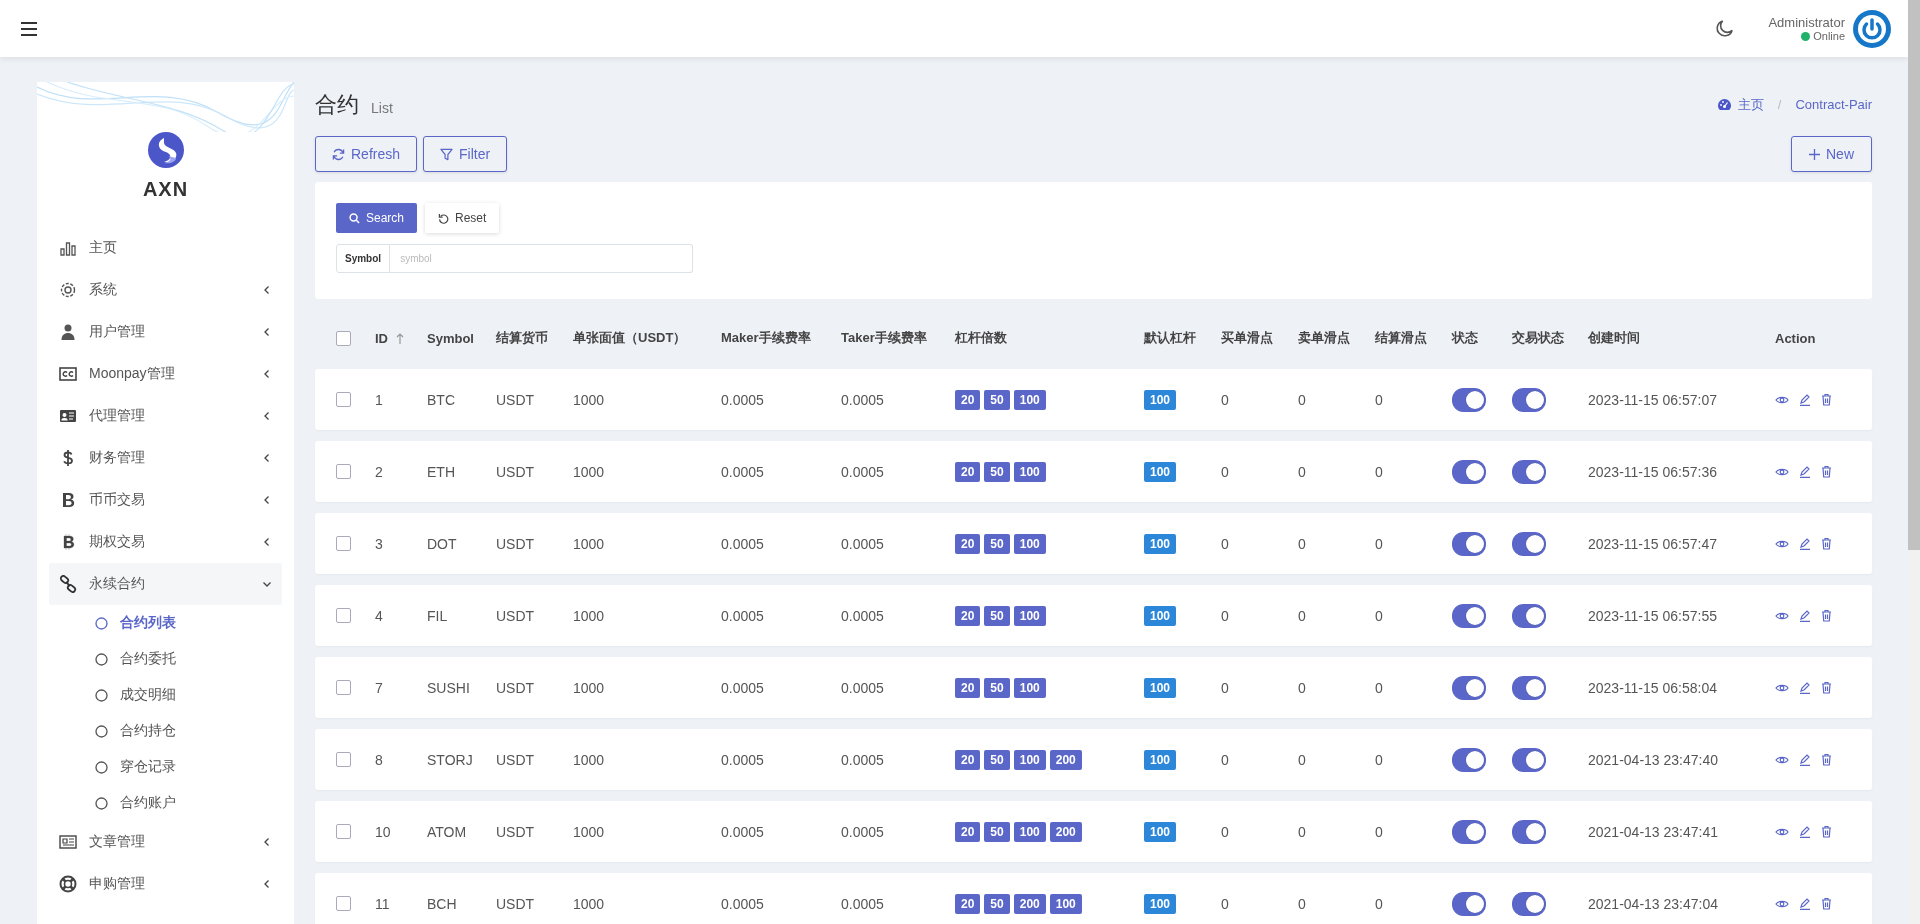 The height and width of the screenshot is (924, 1920). I want to click on submenu-item: 合约列表, so click(165, 623).